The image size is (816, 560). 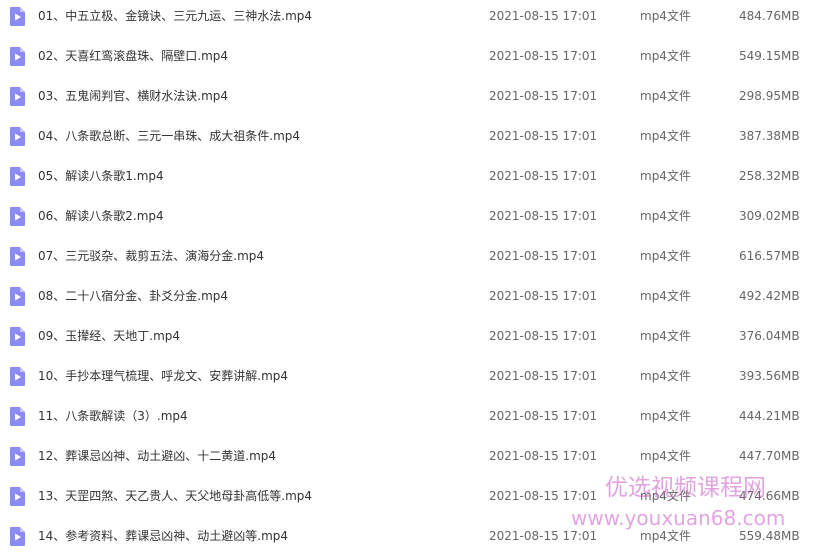 What do you see at coordinates (109, 336) in the screenshot?
I see `file-name: 09、玉撵经、天地丁.mp4` at bounding box center [109, 336].